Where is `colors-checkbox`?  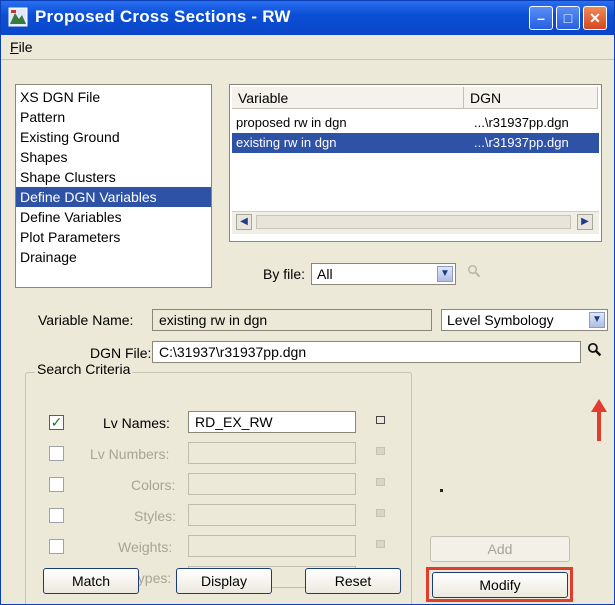
colors-checkbox is located at coordinates (56, 484).